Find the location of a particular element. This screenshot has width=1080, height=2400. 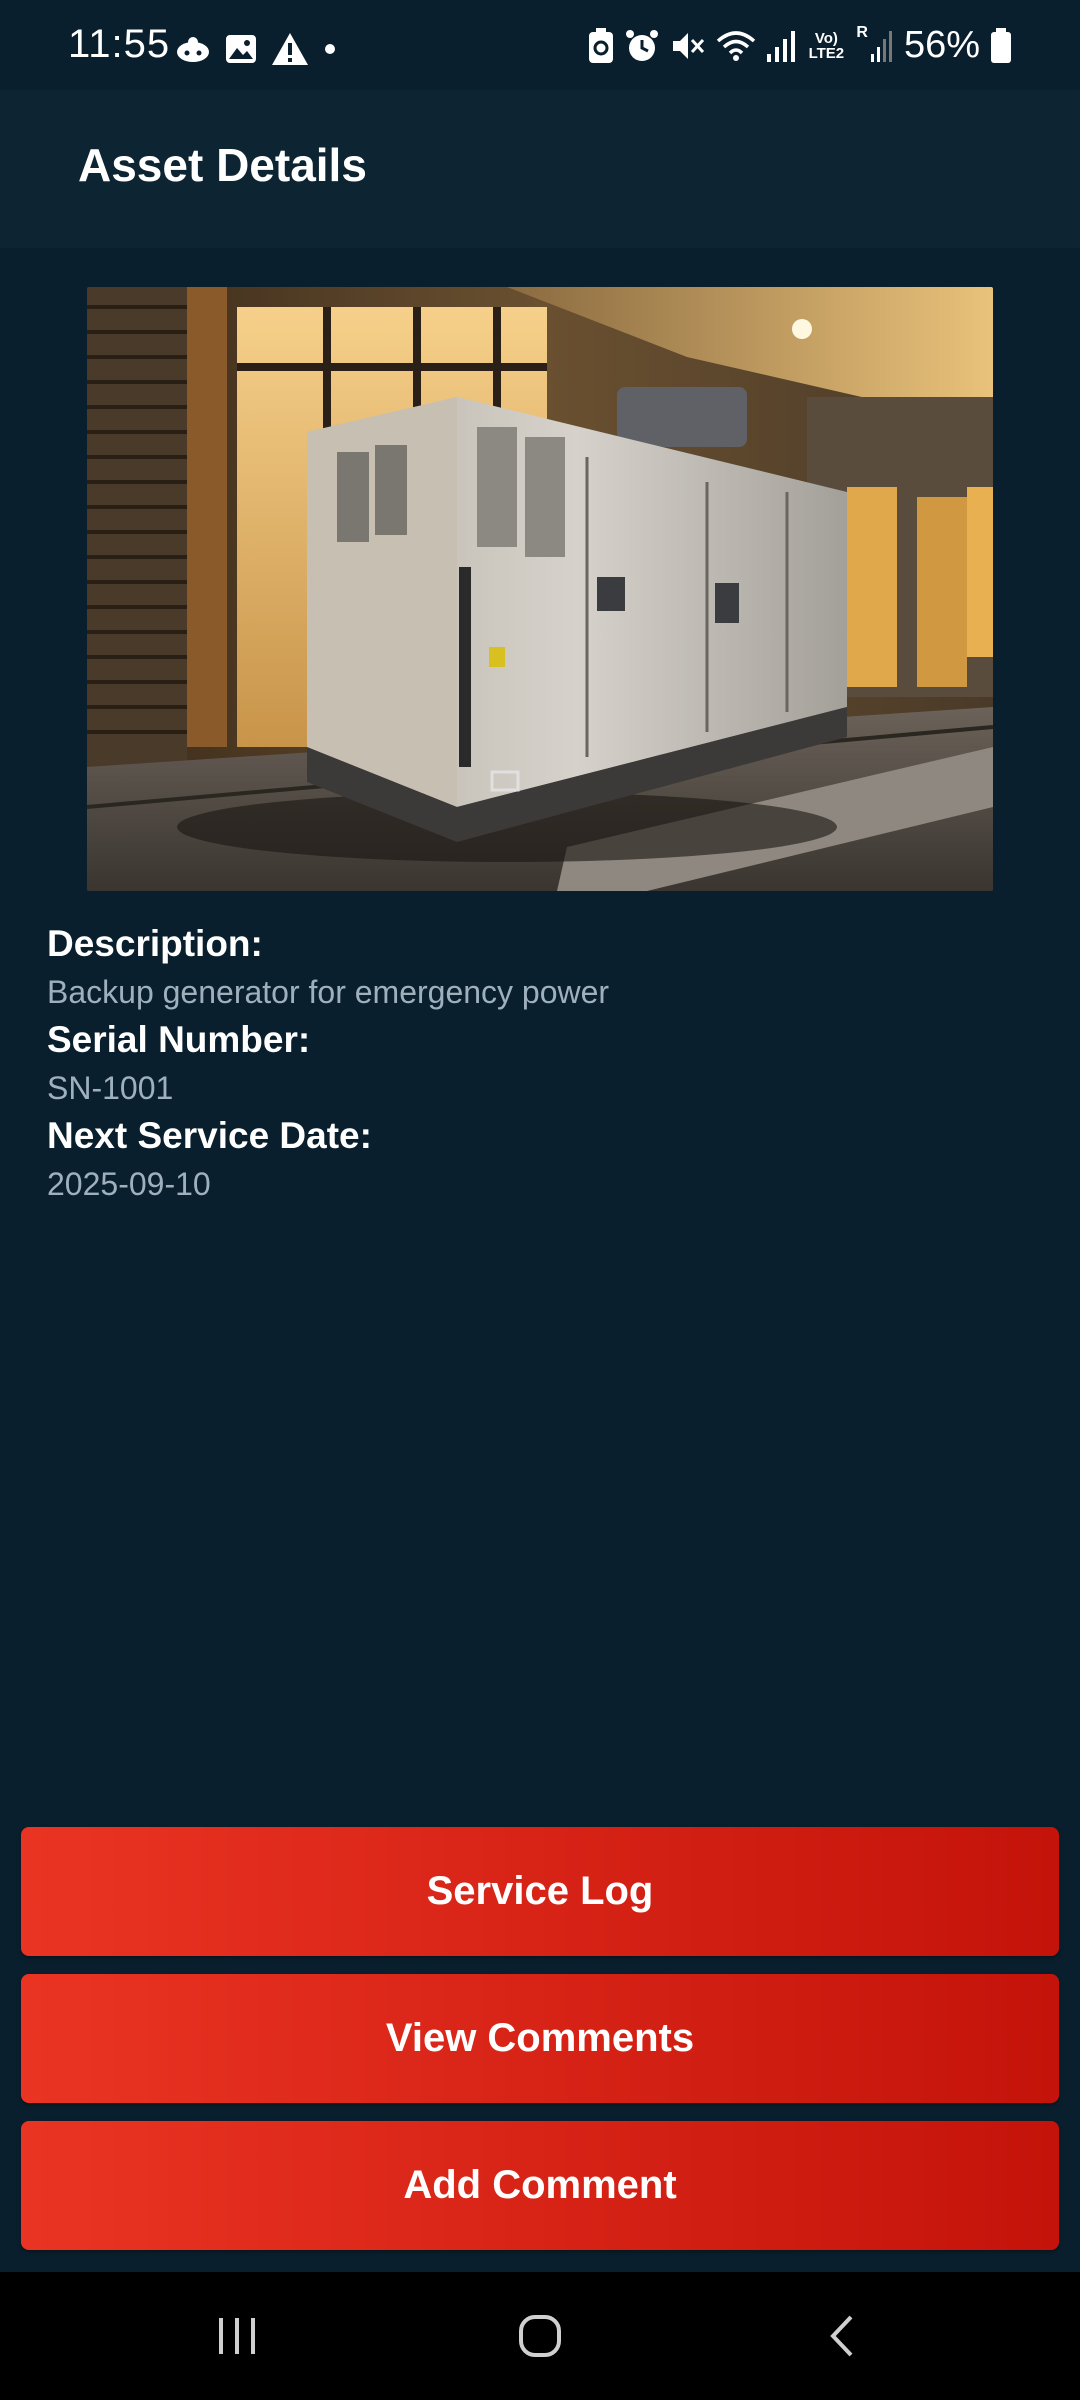

page-title: Asset Details is located at coordinates (222, 165).